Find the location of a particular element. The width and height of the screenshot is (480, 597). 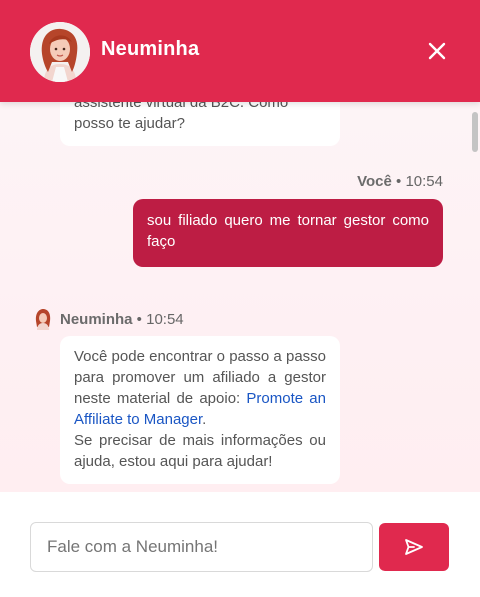

user-message-meta: Você • 10:54 is located at coordinates (400, 181).